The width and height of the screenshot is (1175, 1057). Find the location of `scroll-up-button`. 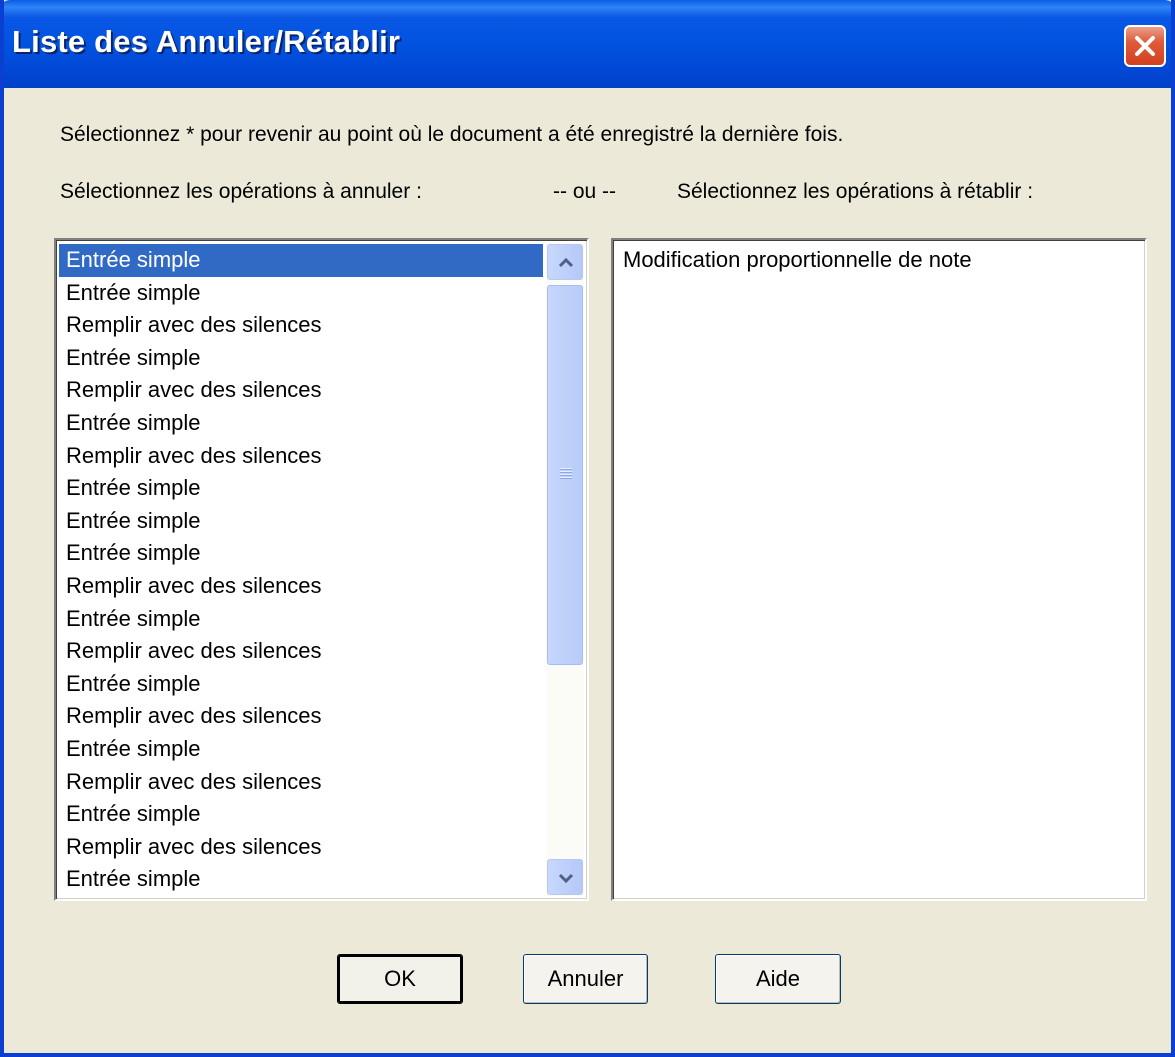

scroll-up-button is located at coordinates (565, 262).